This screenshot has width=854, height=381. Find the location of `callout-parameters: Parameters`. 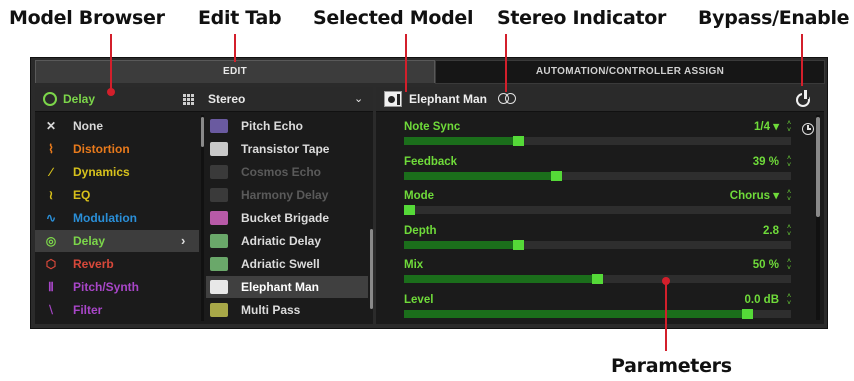

callout-parameters: Parameters is located at coordinates (671, 366).